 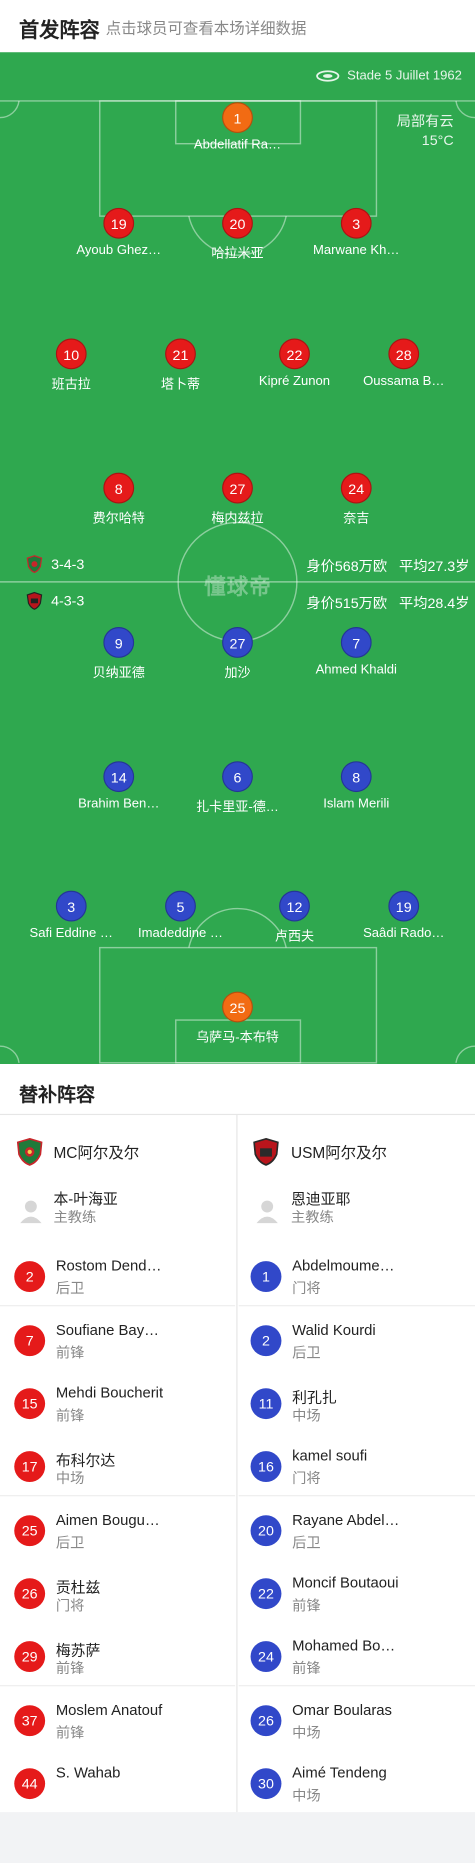 I want to click on home-sub: 25 Aimen Bougu… 后卫, so click(x=127, y=1533).